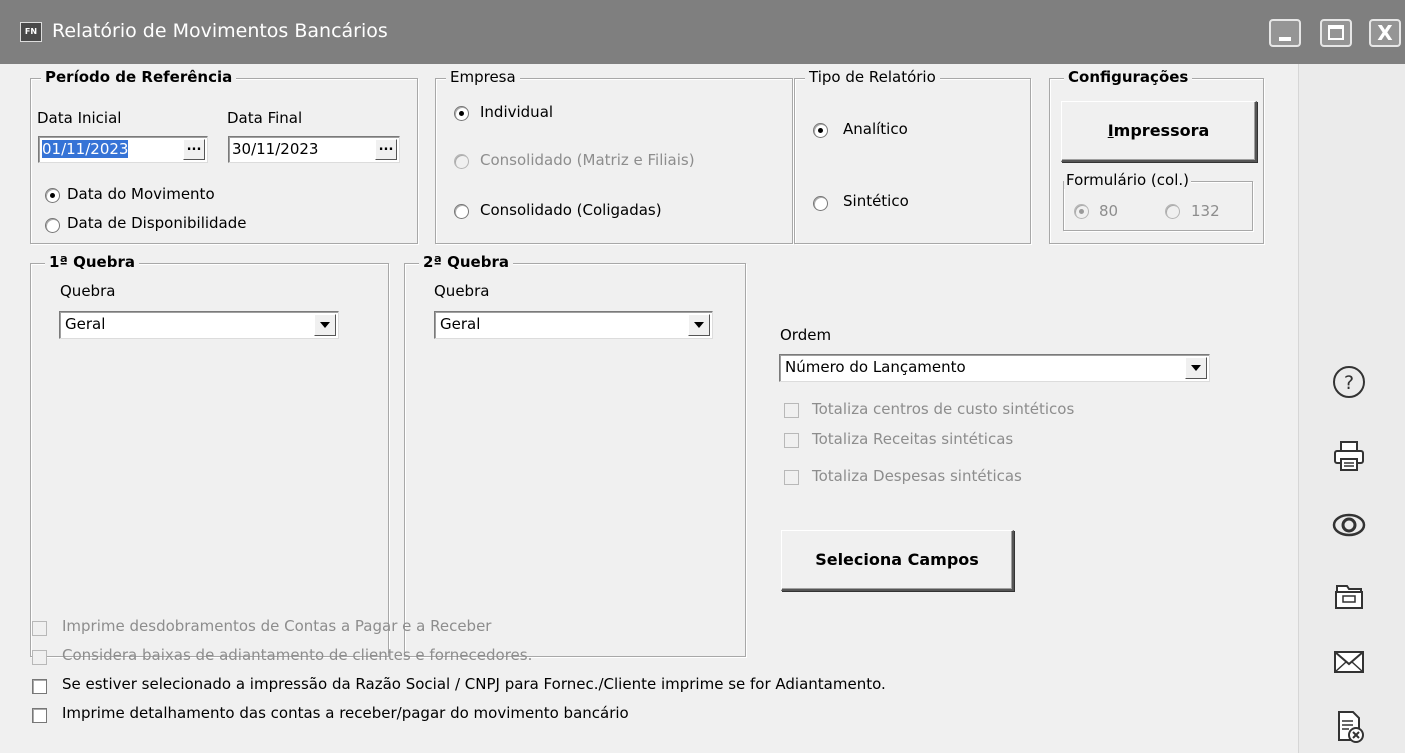 This screenshot has width=1405, height=753. What do you see at coordinates (912, 439) in the screenshot?
I see `totaliza-receitas-label: Totaliza Receitas sintéticas` at bounding box center [912, 439].